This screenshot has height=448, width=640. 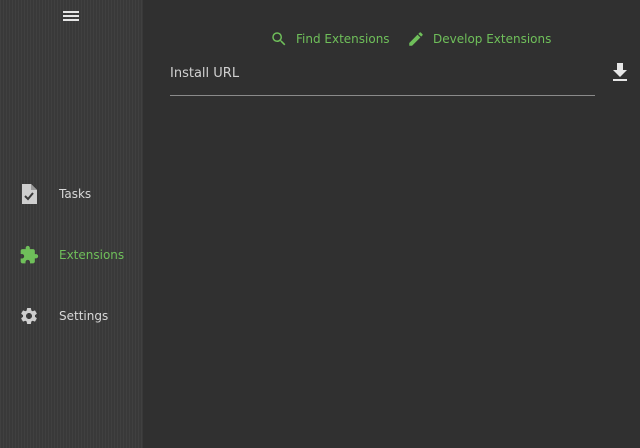 I want to click on puzzle-piece-icon, so click(x=29, y=255).